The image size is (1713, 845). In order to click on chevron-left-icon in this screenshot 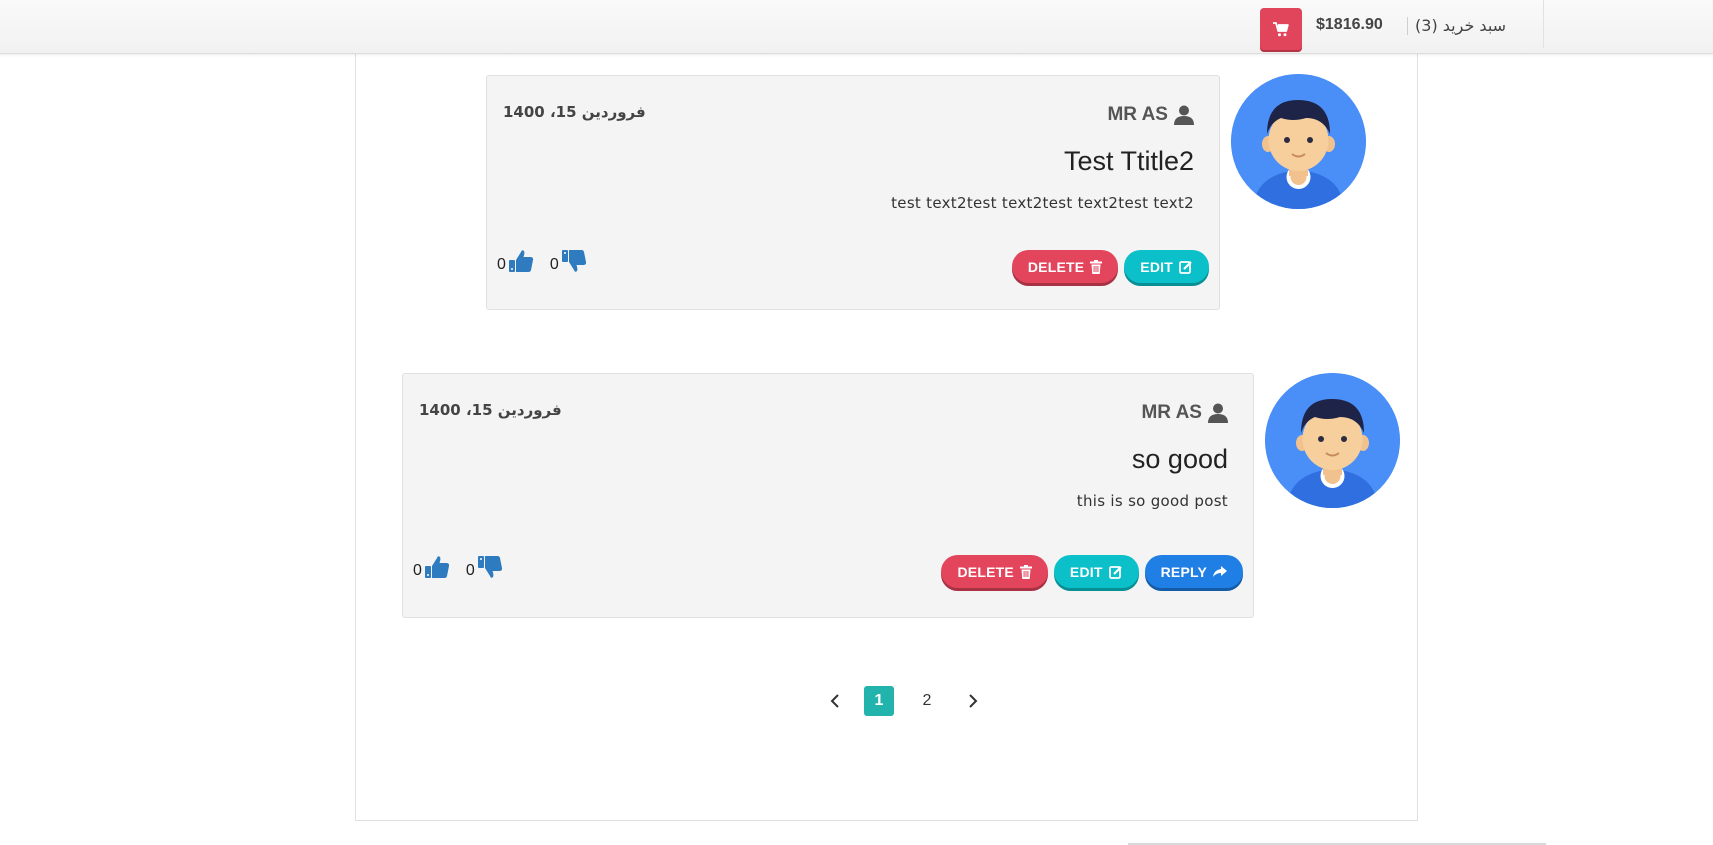, I will do `click(834, 701)`.